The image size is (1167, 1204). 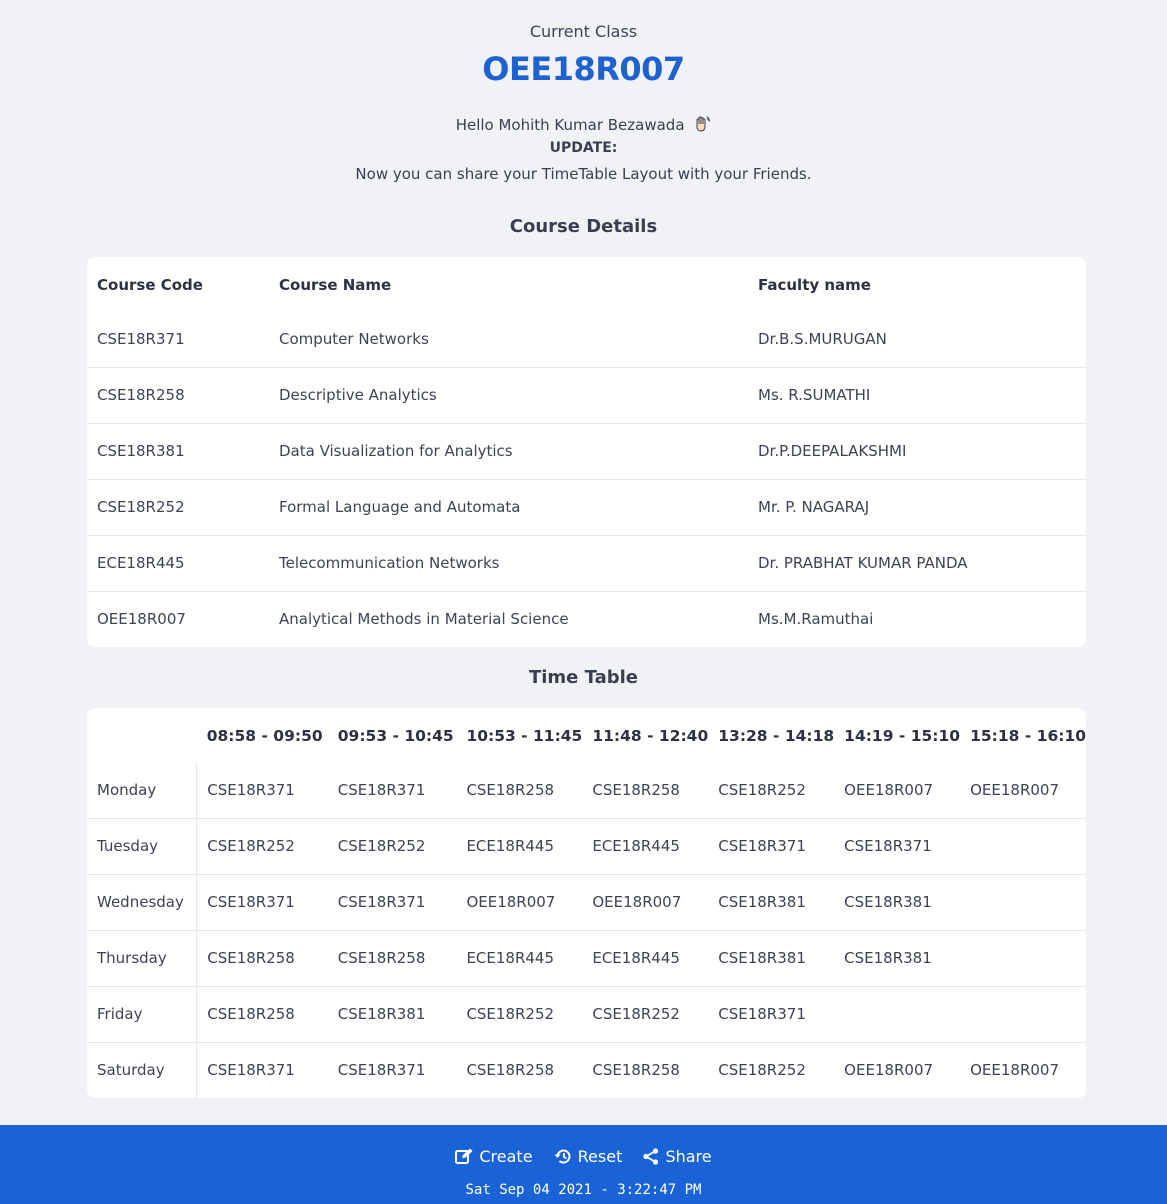 I want to click on day-label: Saturday, so click(x=142, y=1070).